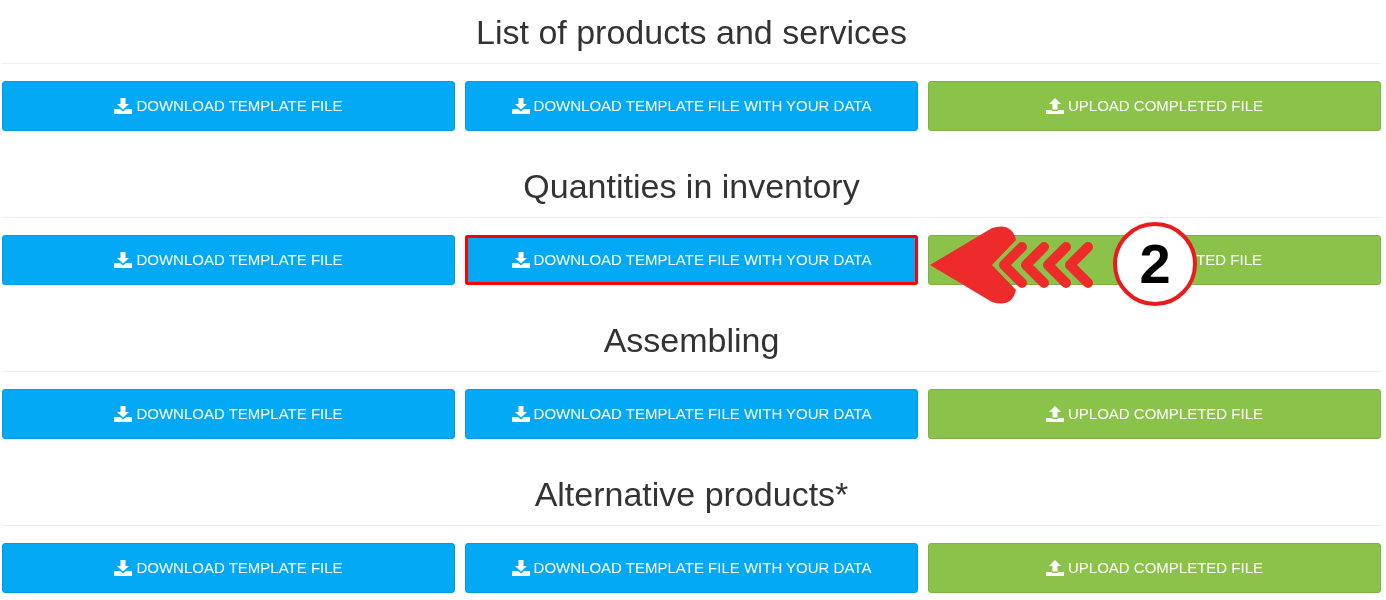 This screenshot has width=1386, height=600. Describe the element at coordinates (1155, 264) in the screenshot. I see `step-number: 2` at that location.